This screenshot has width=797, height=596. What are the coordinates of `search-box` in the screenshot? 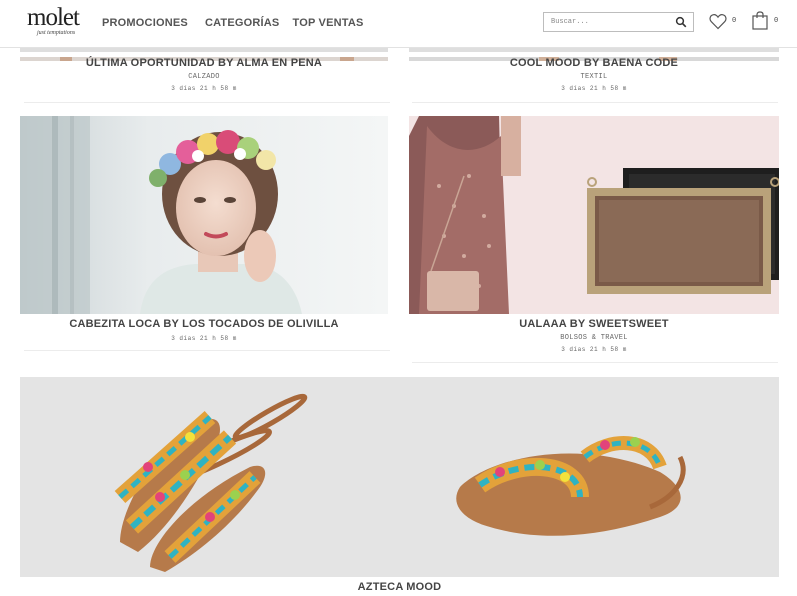 It's located at (618, 22).